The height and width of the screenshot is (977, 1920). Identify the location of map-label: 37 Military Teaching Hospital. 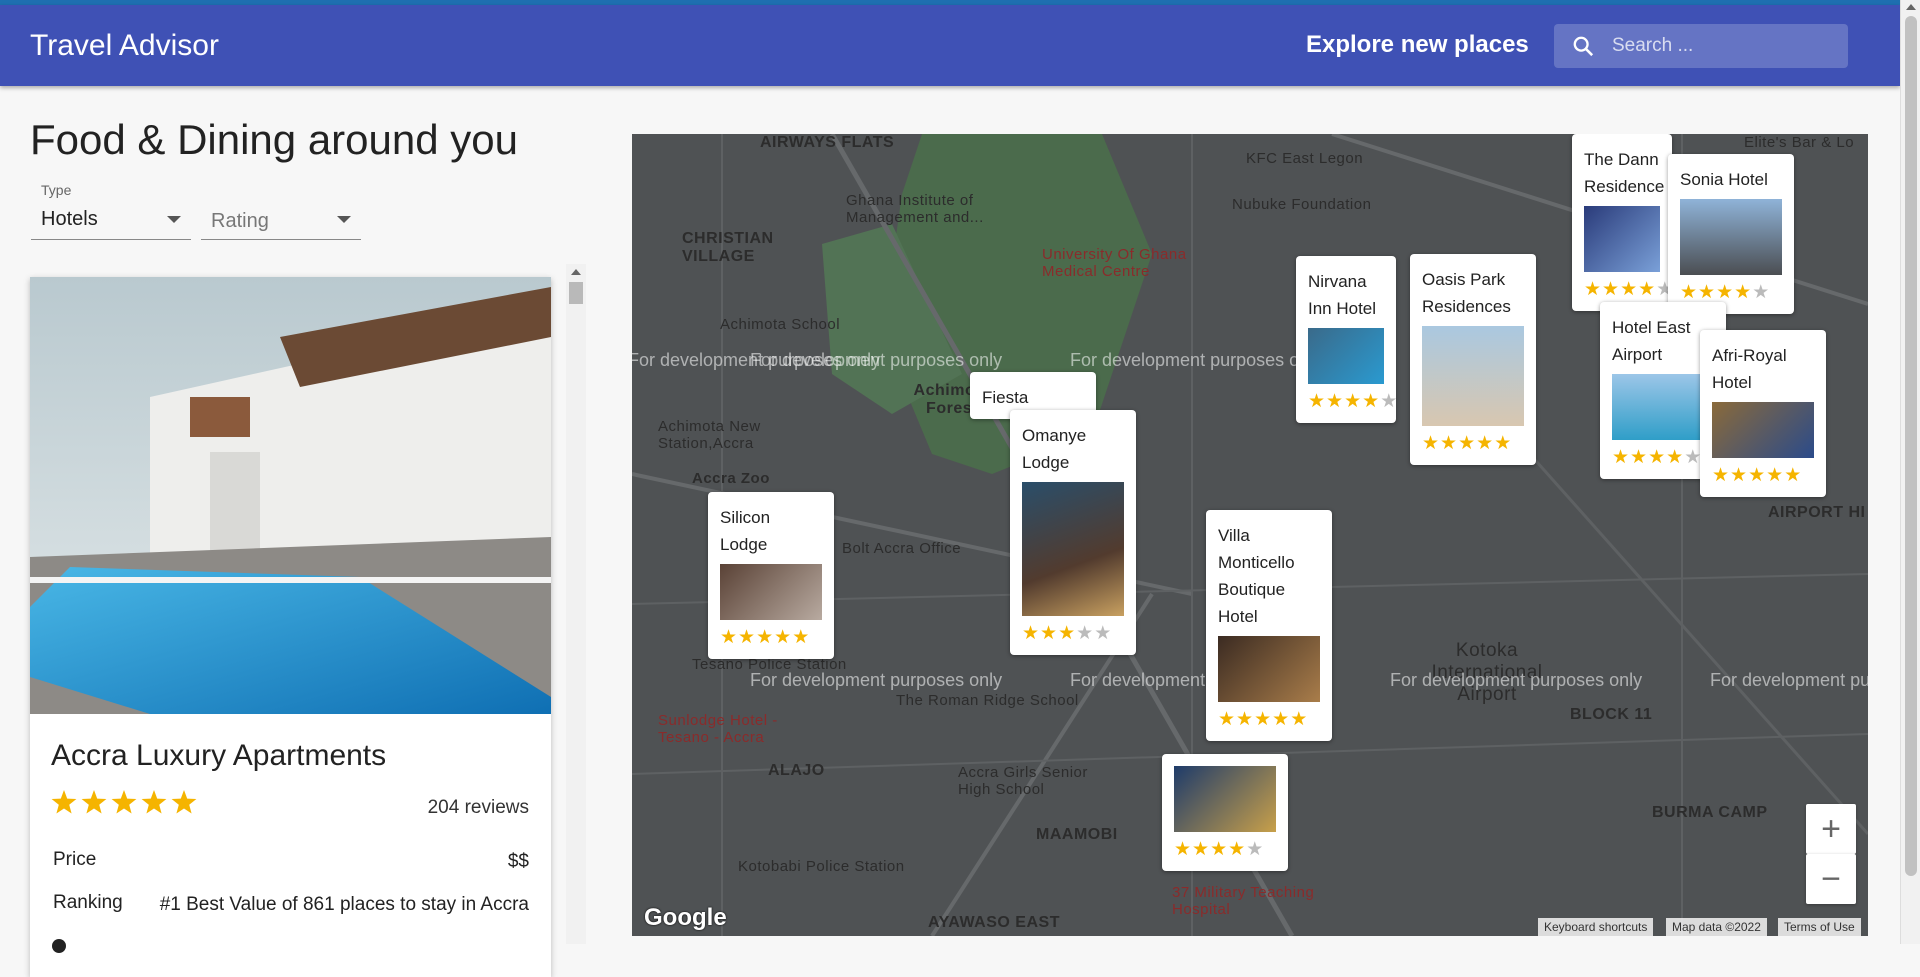
(1243, 901).